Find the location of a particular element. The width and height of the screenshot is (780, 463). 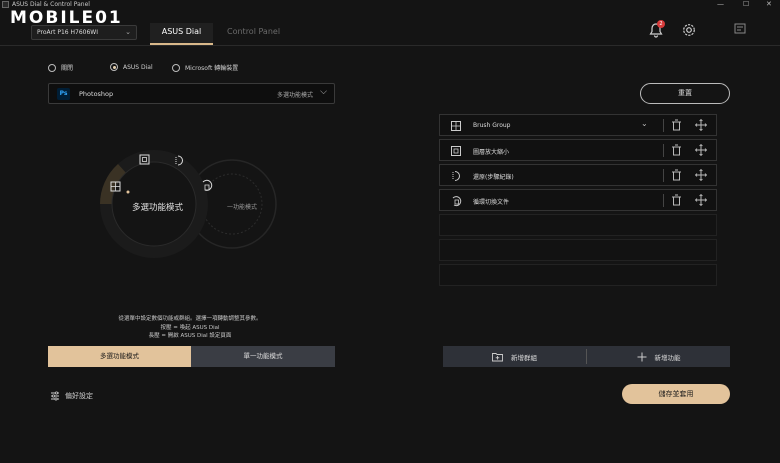

app-select: Ps Photoshop 多選功能模式 ⌵ is located at coordinates (191, 93).